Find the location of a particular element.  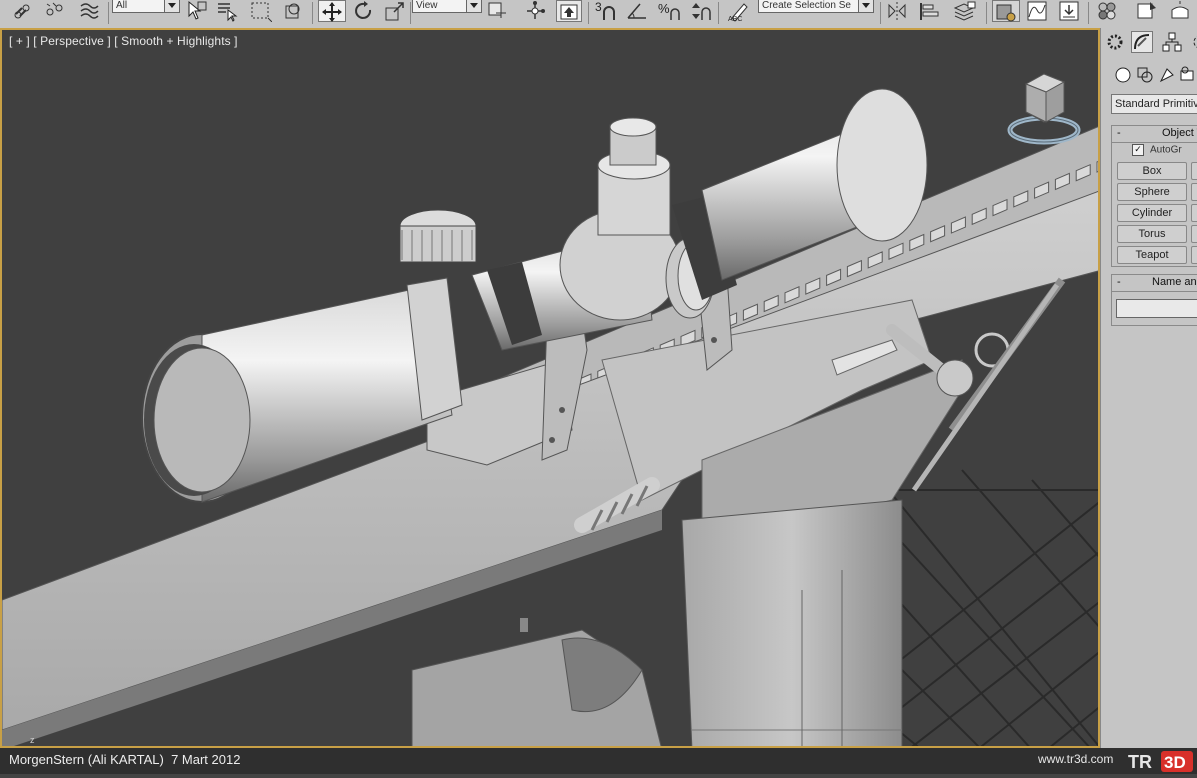

reference-coordinate-dropdown: View is located at coordinates (447, 6).